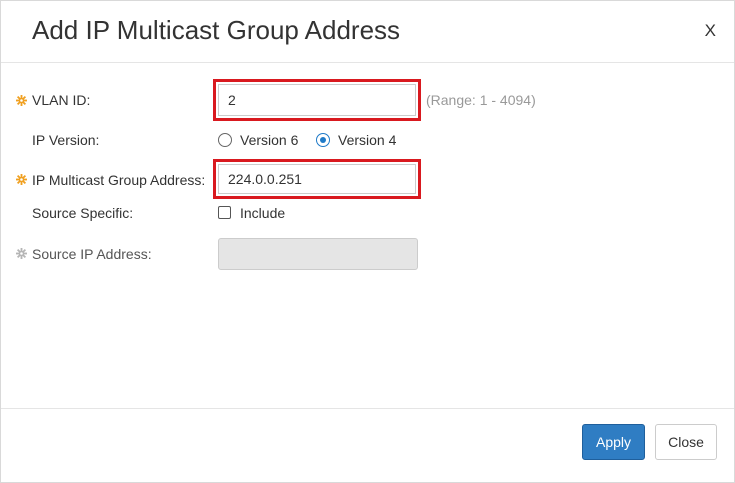 This screenshot has width=735, height=483. I want to click on apply-button: Apply, so click(613, 442).